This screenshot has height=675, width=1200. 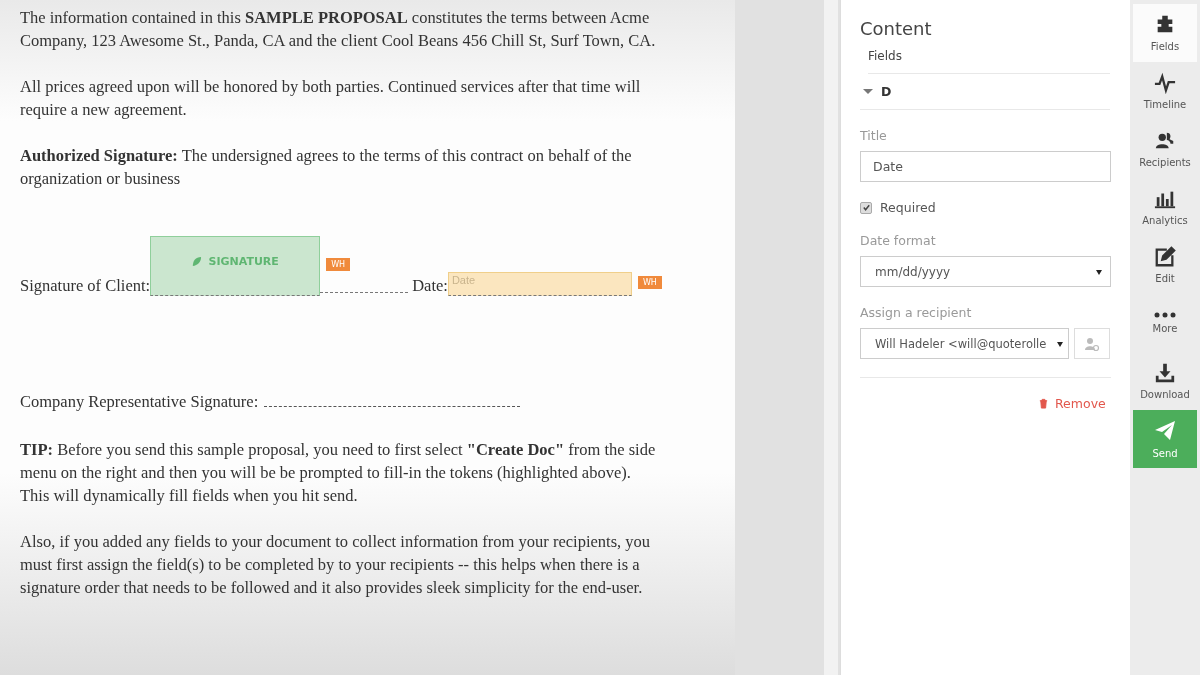 I want to click on date-format-select: mm/dd/yyyy, so click(x=985, y=271).